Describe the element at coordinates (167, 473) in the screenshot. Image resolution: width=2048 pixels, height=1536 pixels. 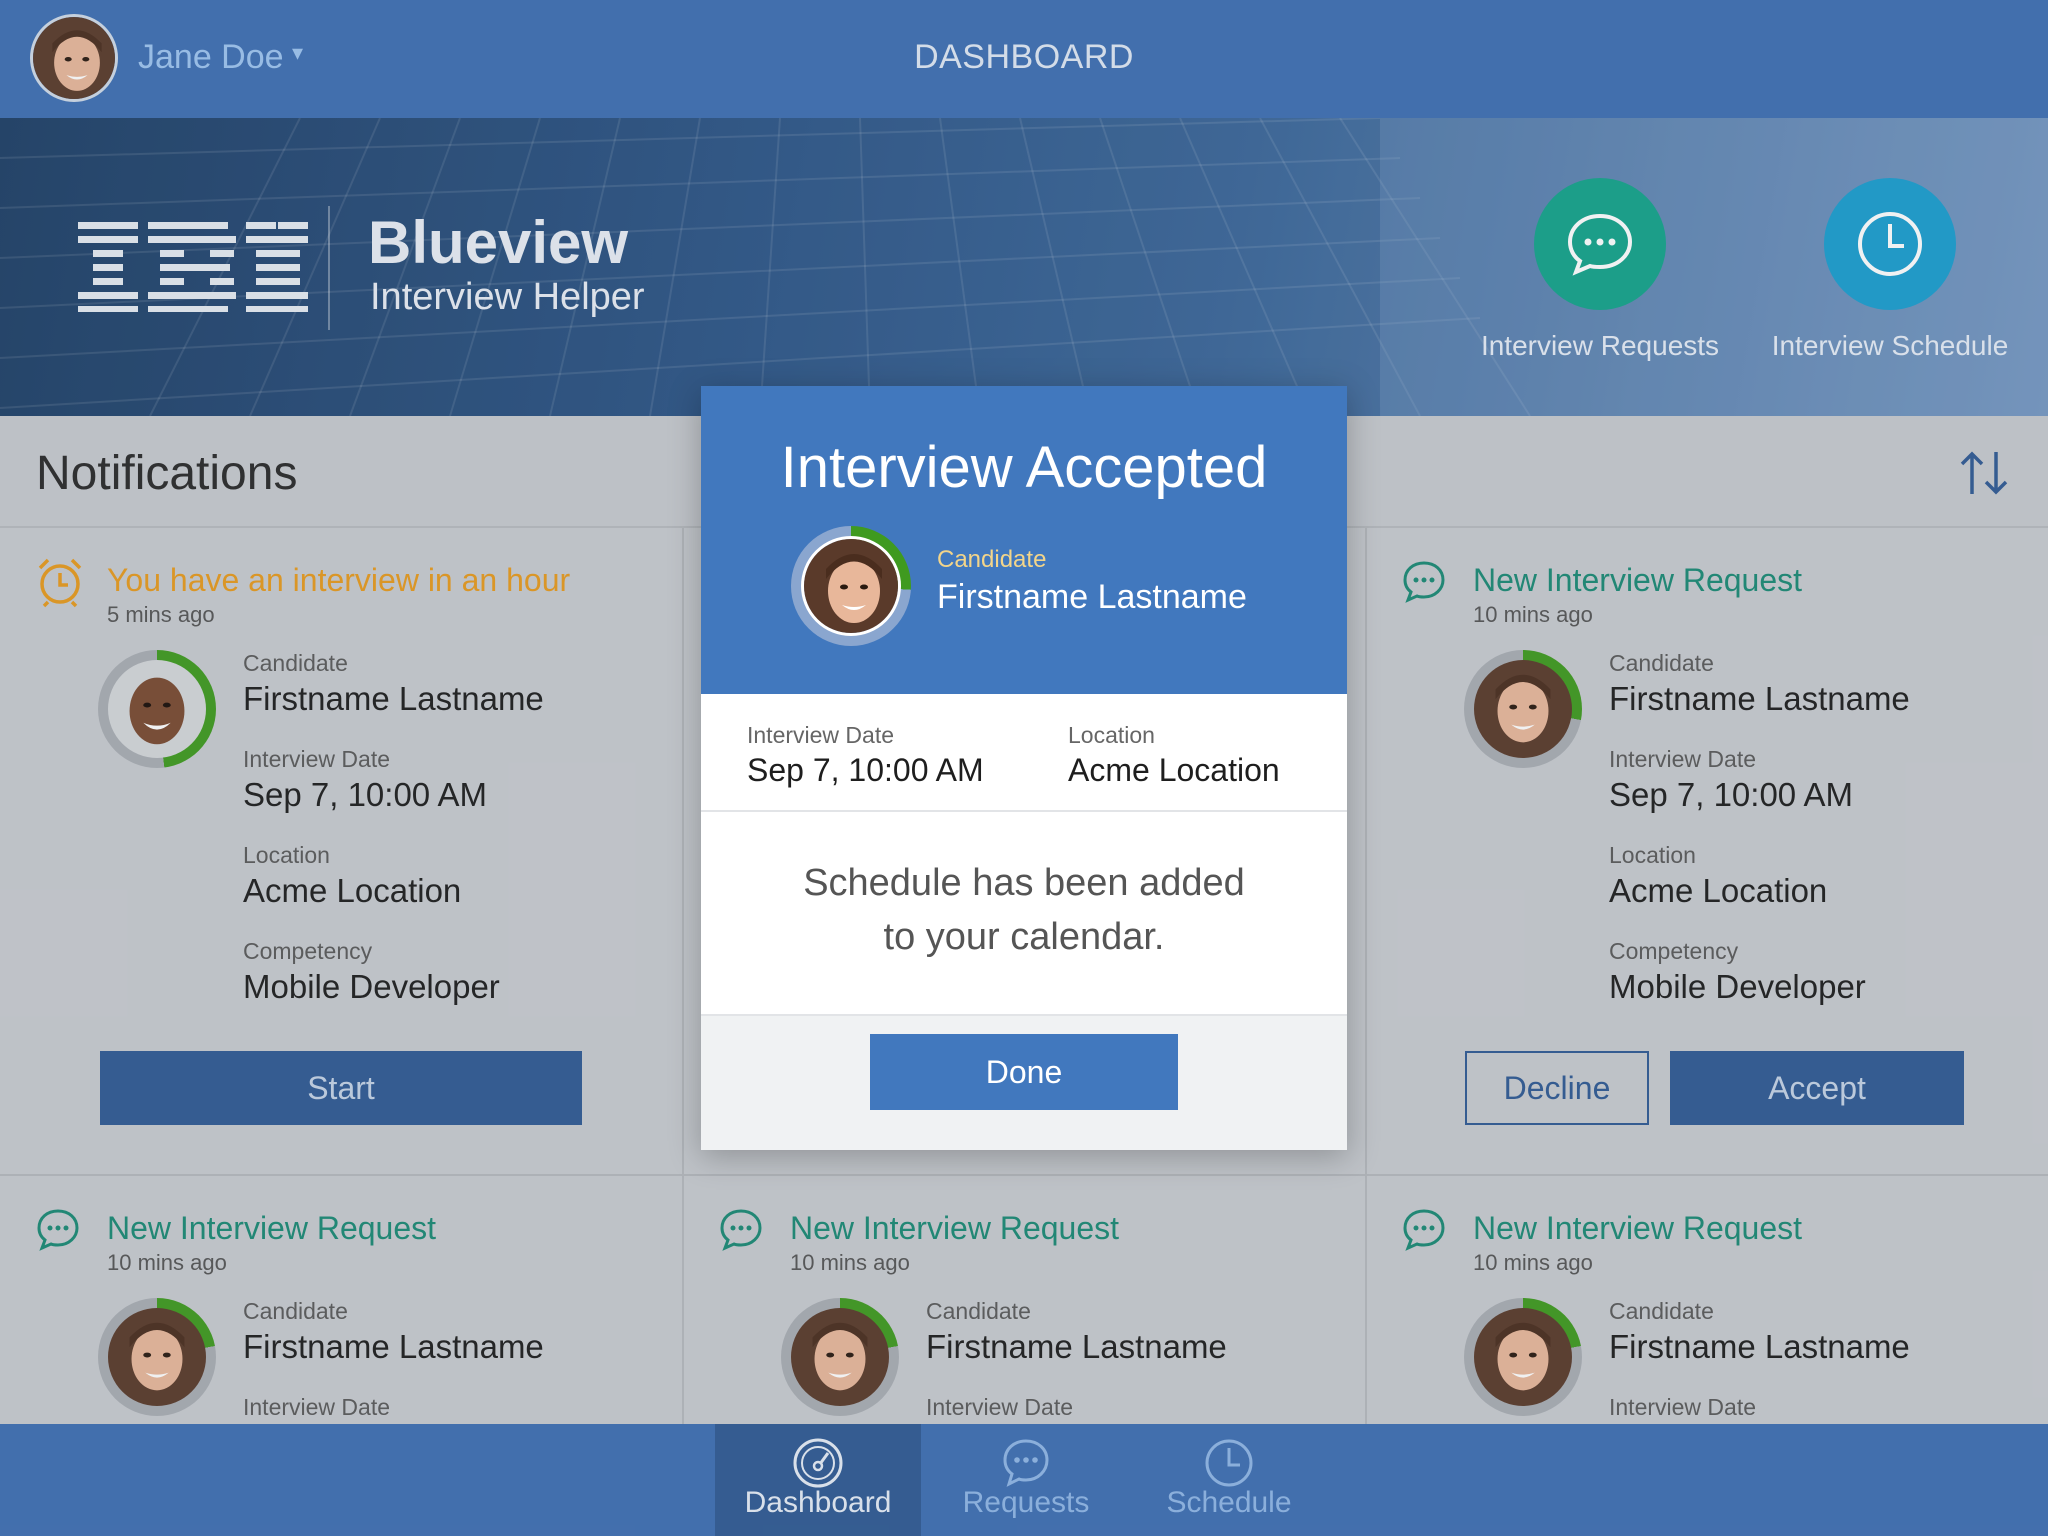
I see `notifications-title: Notifications` at that location.